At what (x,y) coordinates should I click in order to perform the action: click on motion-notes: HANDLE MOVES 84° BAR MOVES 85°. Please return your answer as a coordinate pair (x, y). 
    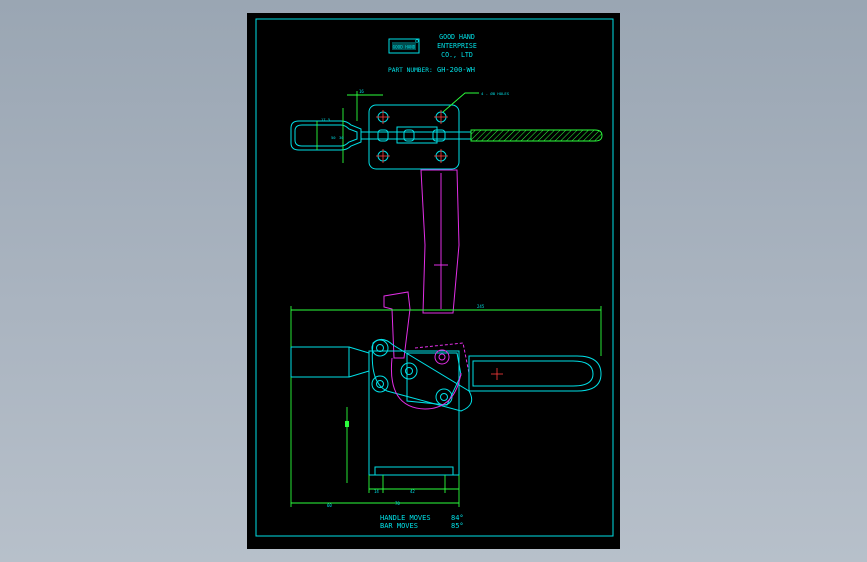
    Looking at the image, I should click on (422, 522).